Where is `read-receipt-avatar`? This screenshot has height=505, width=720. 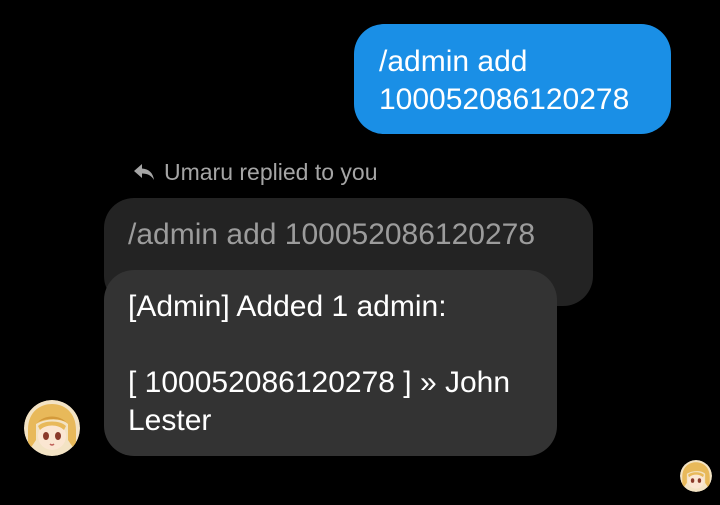
read-receipt-avatar is located at coordinates (696, 476).